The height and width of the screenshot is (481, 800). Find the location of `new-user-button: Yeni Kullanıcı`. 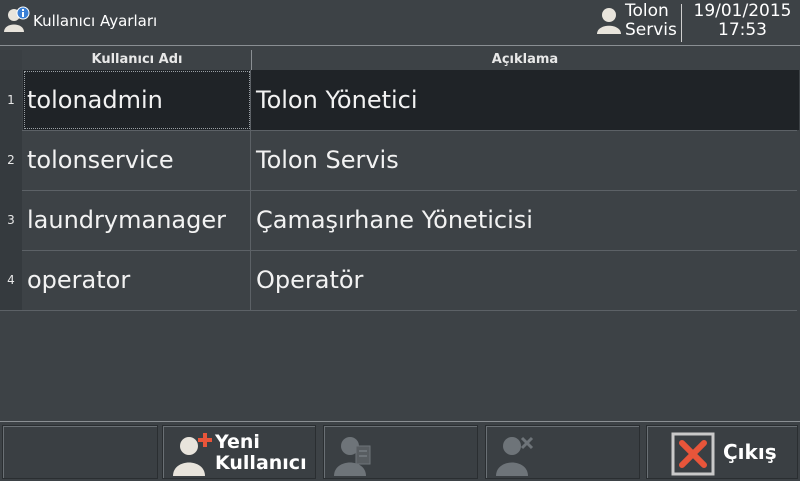

new-user-button: Yeni Kullanıcı is located at coordinates (239, 452).